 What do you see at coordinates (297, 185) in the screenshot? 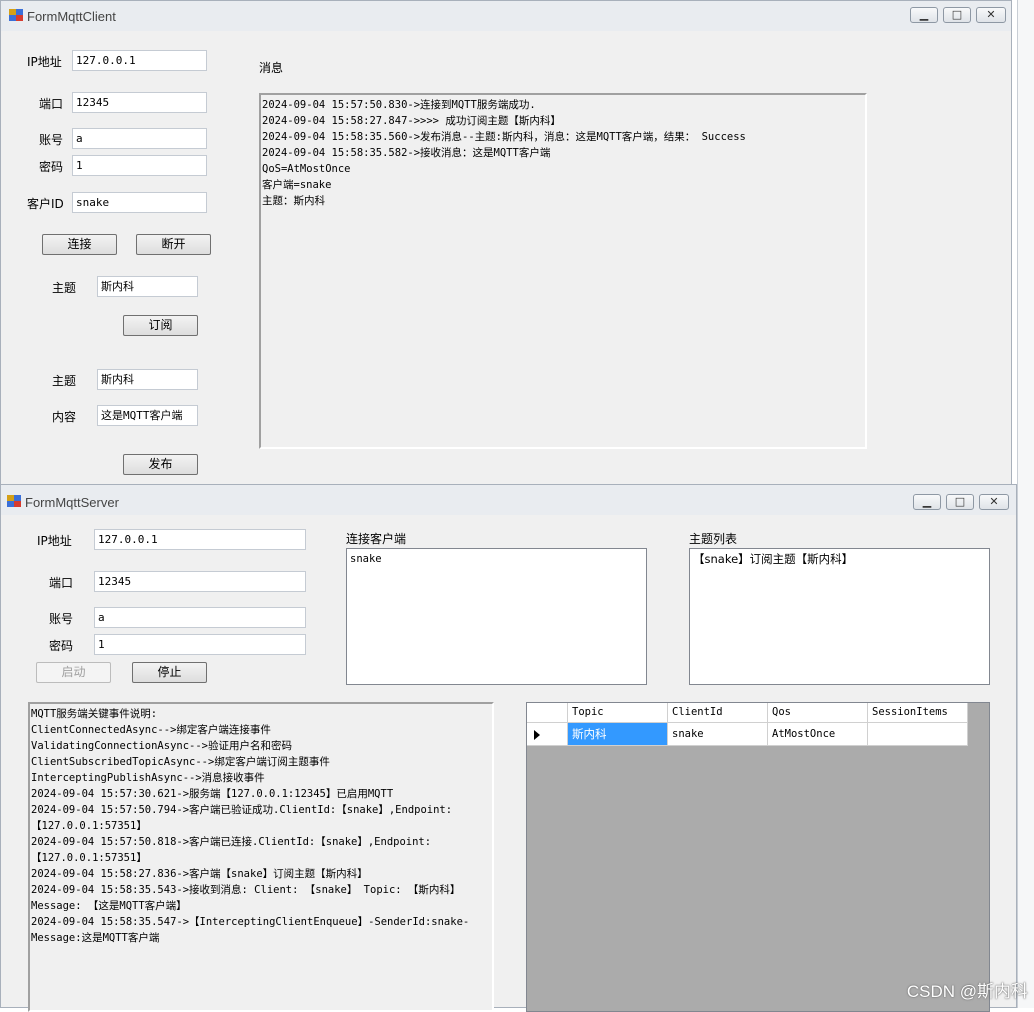
I see `message-line: 客户端=snake` at bounding box center [297, 185].